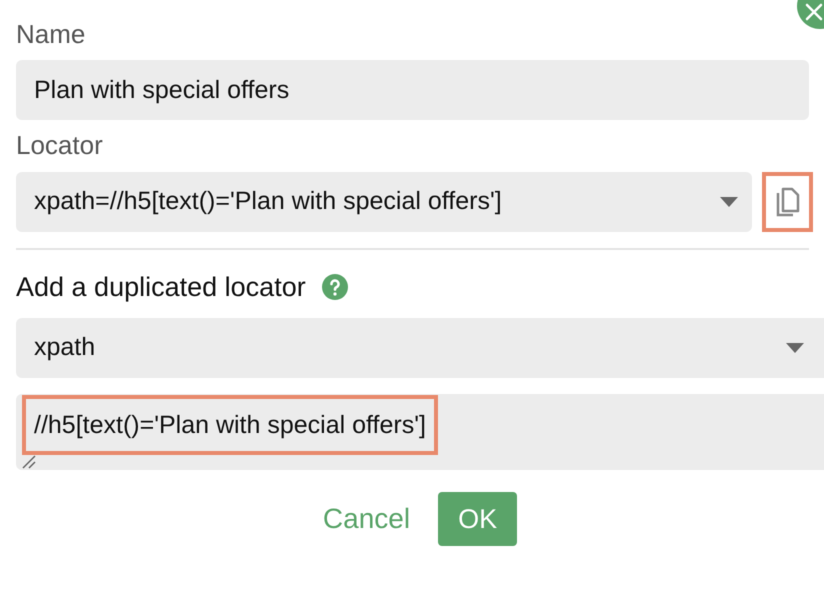  Describe the element at coordinates (60, 145) in the screenshot. I see `field-label: Locator` at that location.